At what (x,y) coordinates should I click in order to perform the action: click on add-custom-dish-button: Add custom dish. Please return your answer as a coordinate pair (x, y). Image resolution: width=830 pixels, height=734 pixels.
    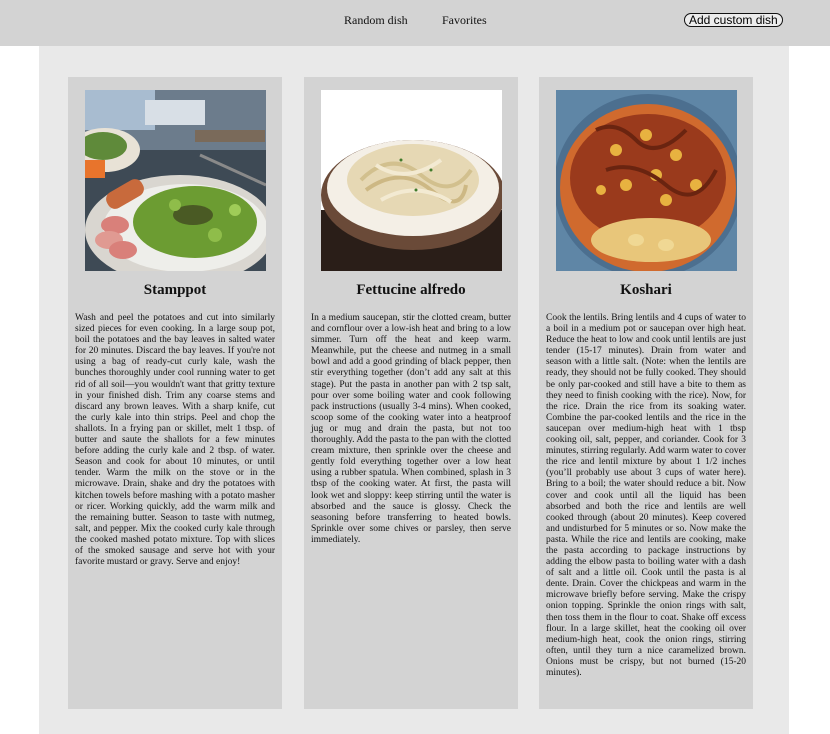
    Looking at the image, I should click on (733, 20).